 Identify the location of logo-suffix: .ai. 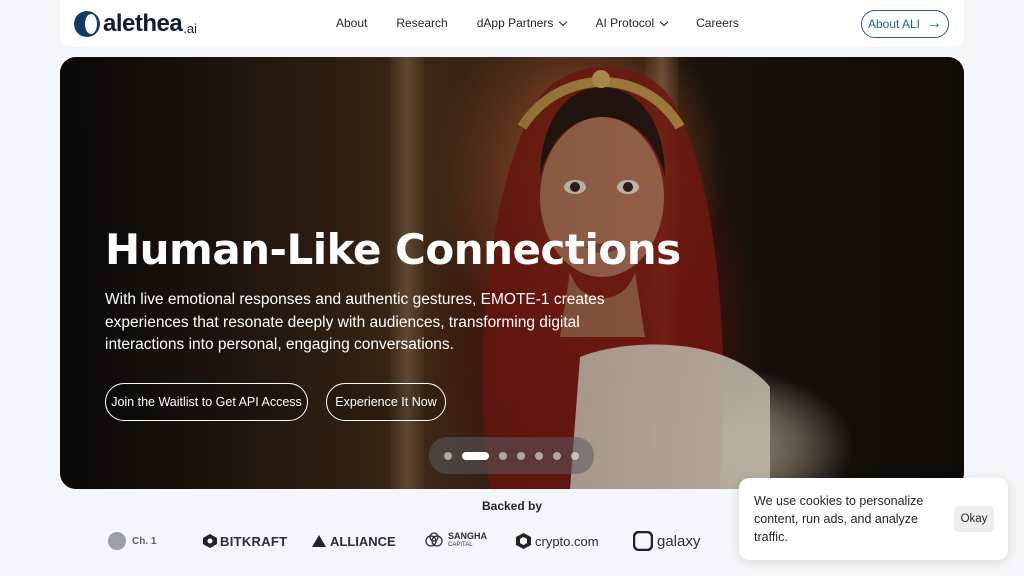
(190, 28).